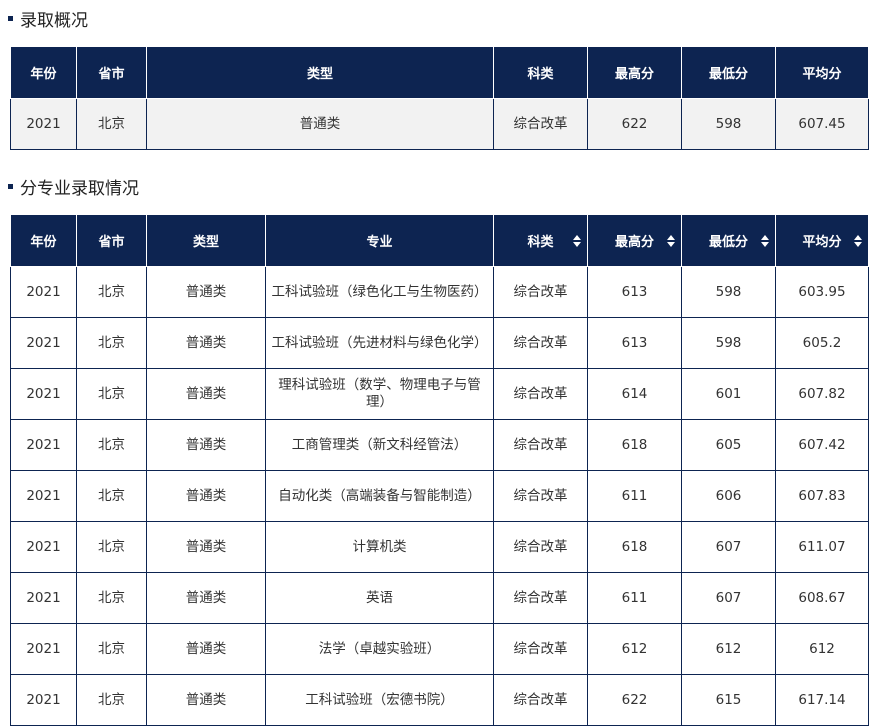 This screenshot has width=872, height=727. Describe the element at coordinates (822, 240) in the screenshot. I see `majors-header-avg-sortable: 平均分` at that location.